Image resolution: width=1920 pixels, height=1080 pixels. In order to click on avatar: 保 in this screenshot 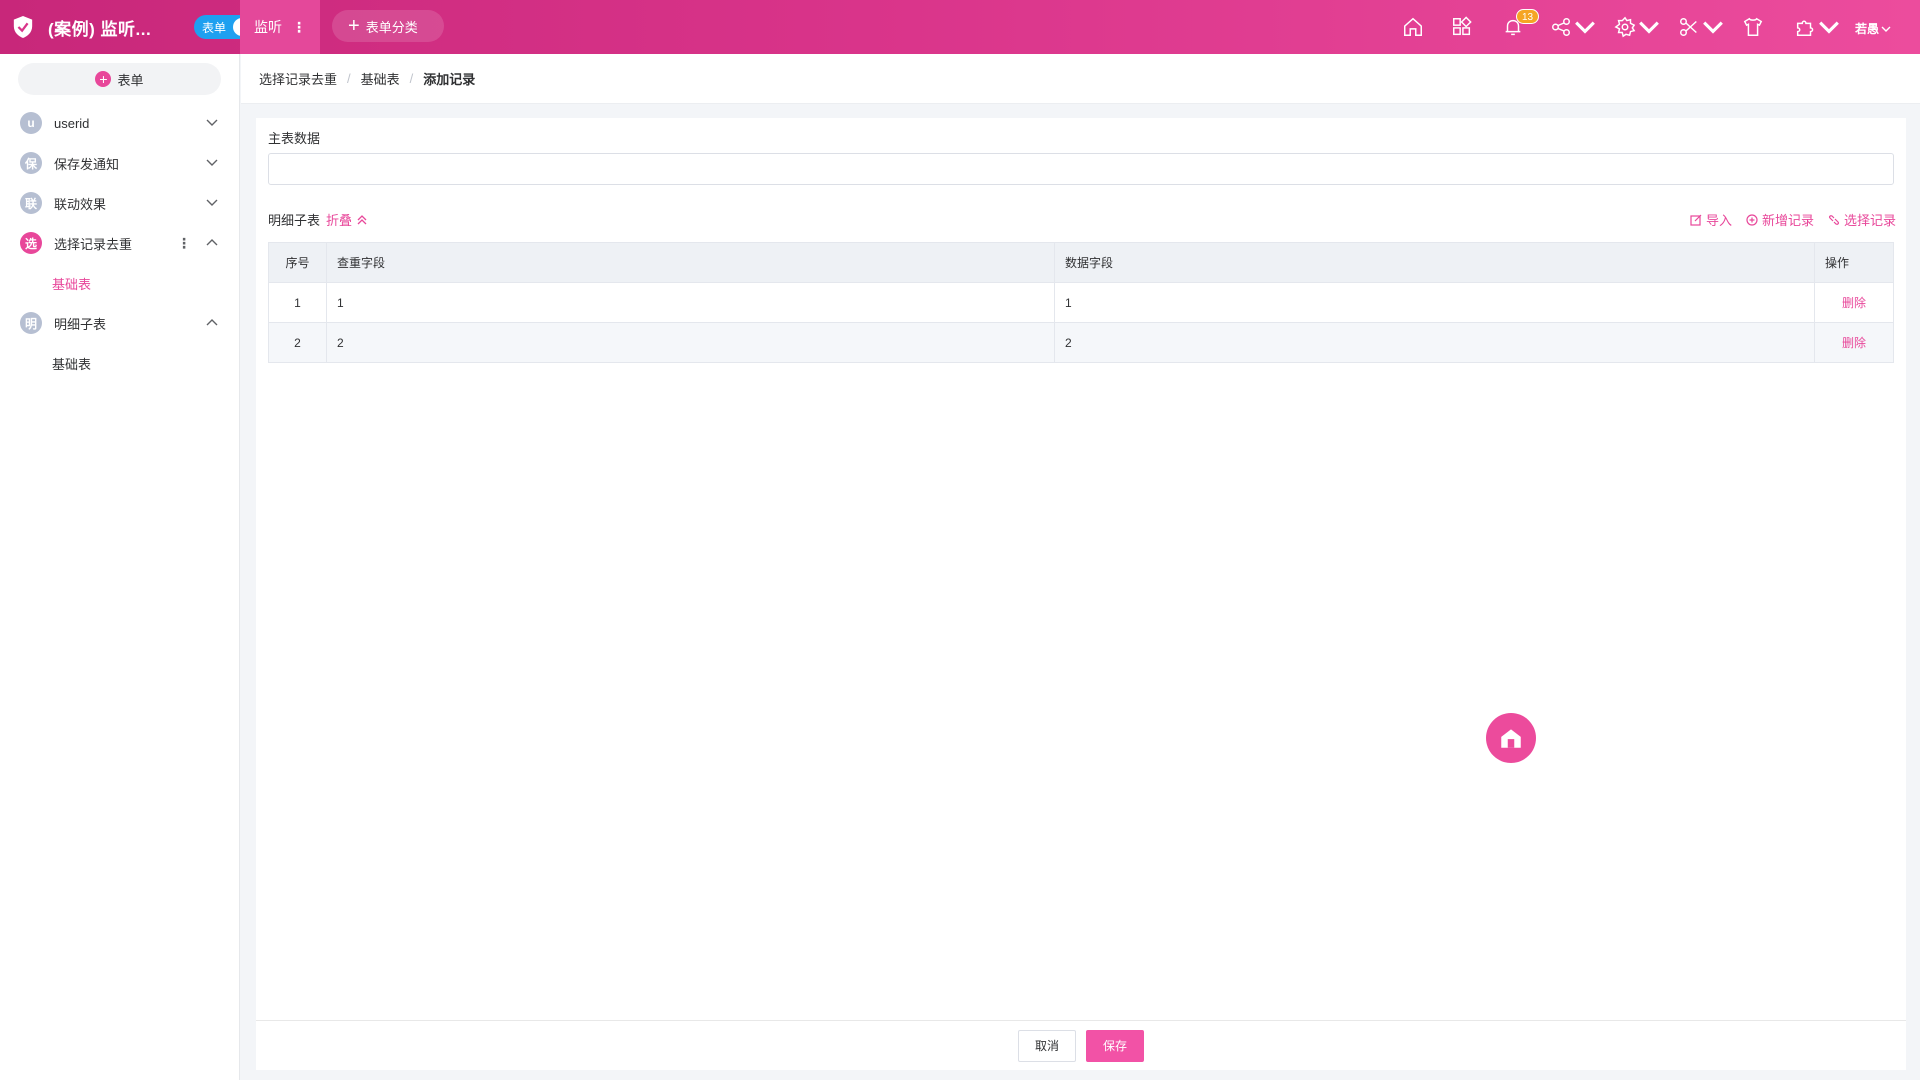, I will do `click(31, 163)`.